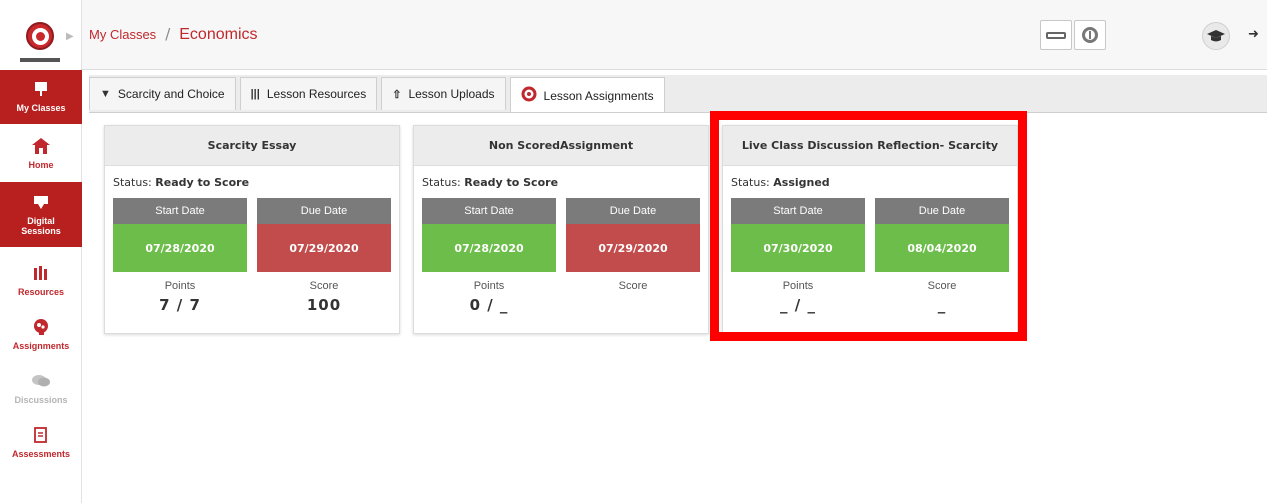 This screenshot has width=1267, height=503. Describe the element at coordinates (41, 89) in the screenshot. I see `presentation-board-icon` at that location.